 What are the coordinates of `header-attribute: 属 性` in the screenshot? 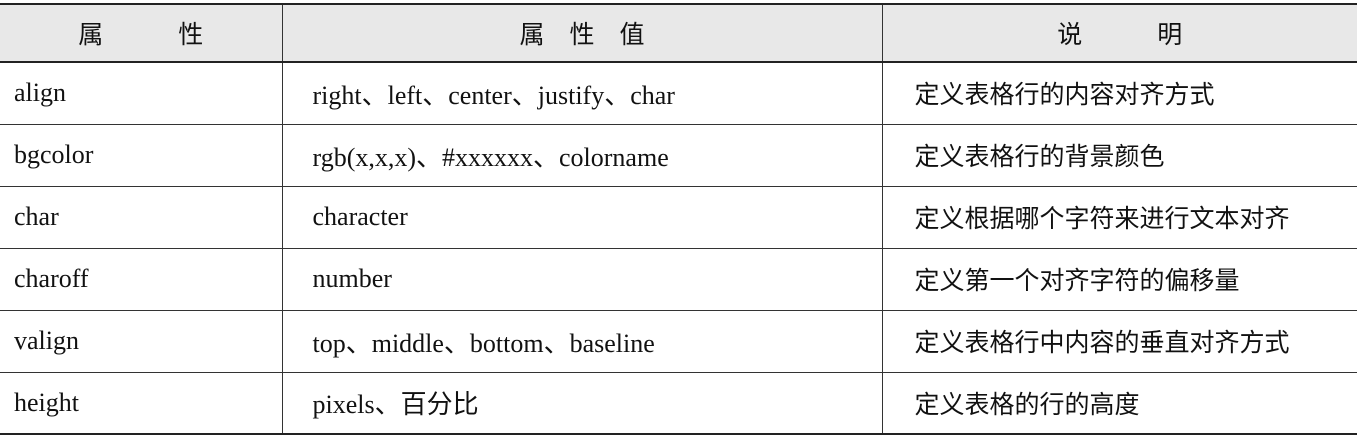 It's located at (141, 33).